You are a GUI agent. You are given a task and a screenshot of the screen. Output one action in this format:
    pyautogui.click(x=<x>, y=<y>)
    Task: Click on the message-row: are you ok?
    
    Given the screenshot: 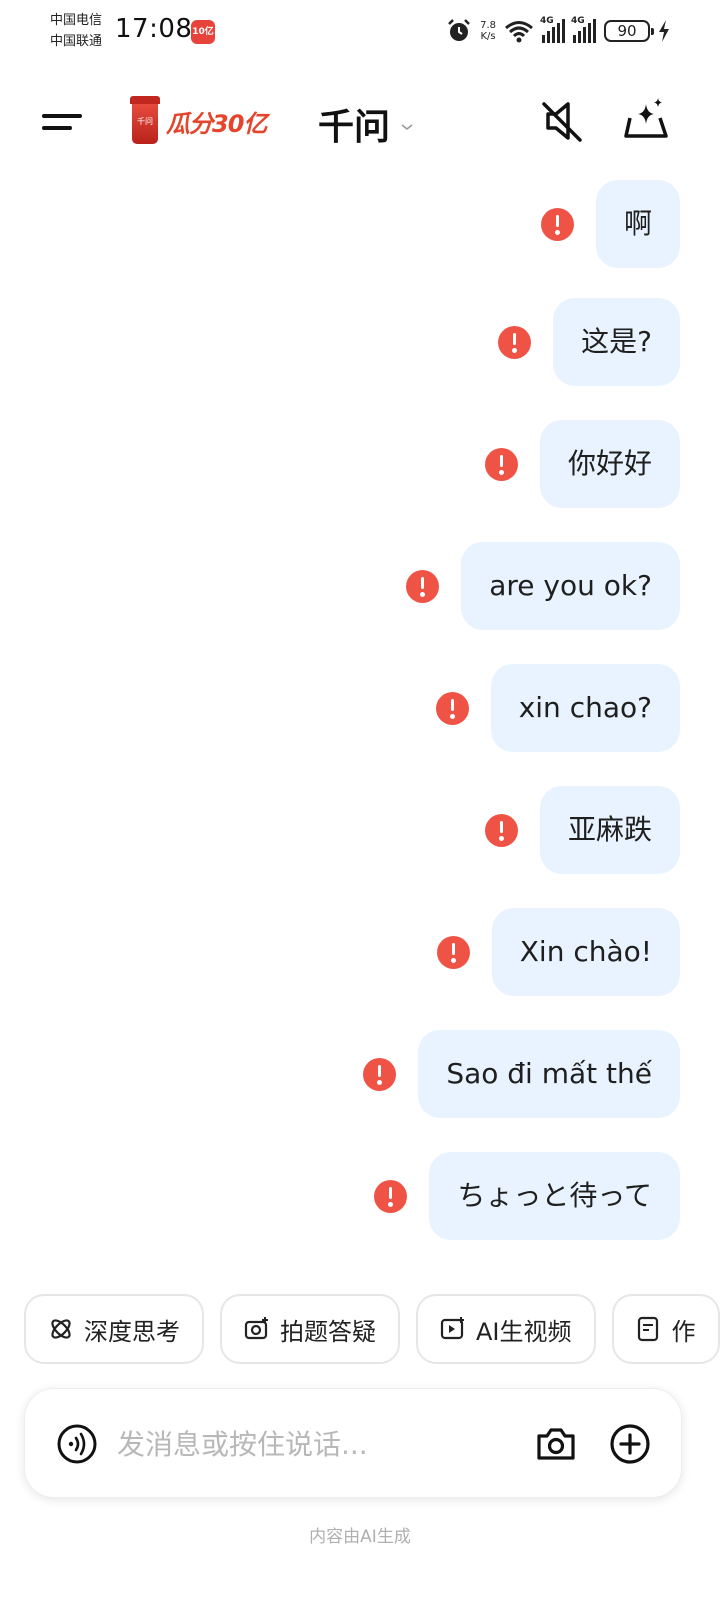 What is the action you would take?
    pyautogui.click(x=543, y=586)
    